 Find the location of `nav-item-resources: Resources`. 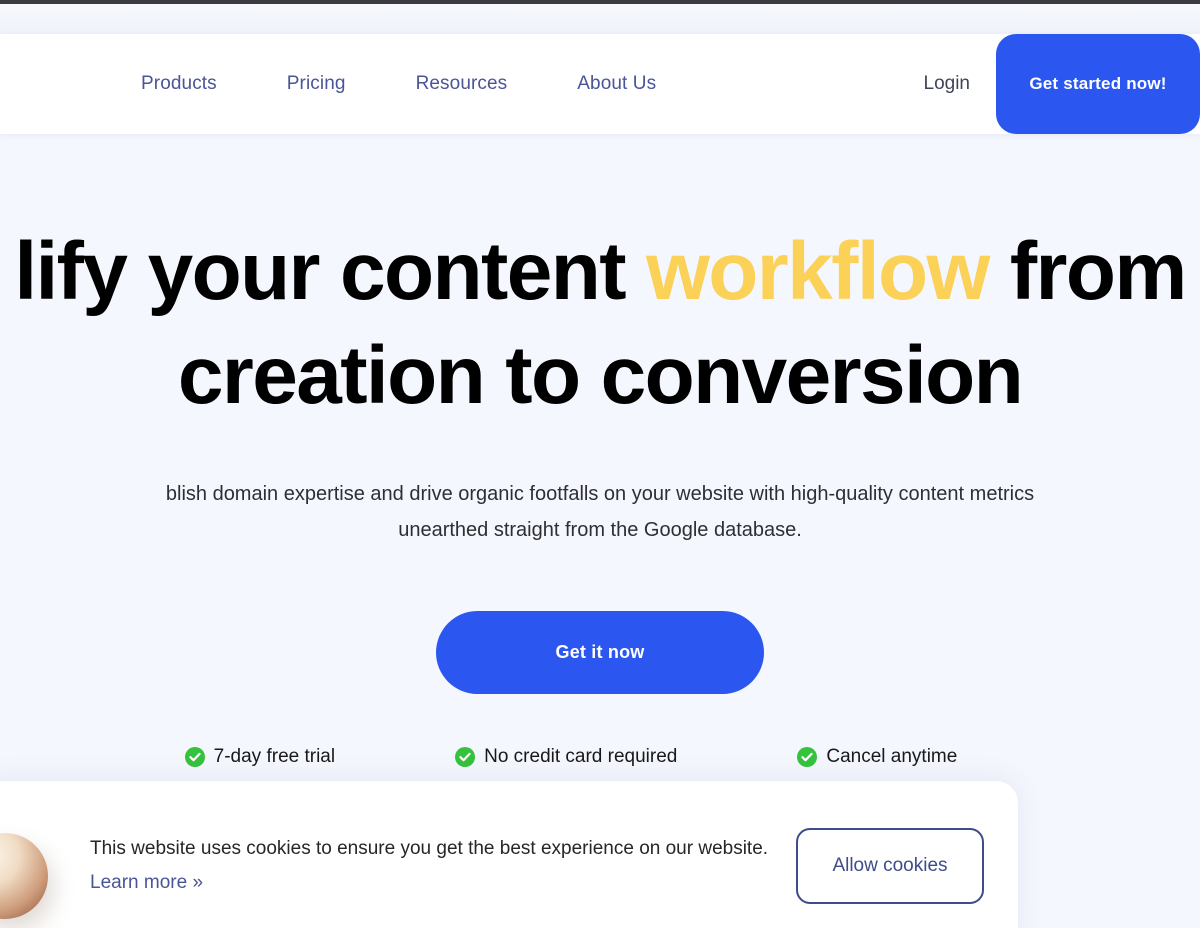

nav-item-resources: Resources is located at coordinates (462, 84).